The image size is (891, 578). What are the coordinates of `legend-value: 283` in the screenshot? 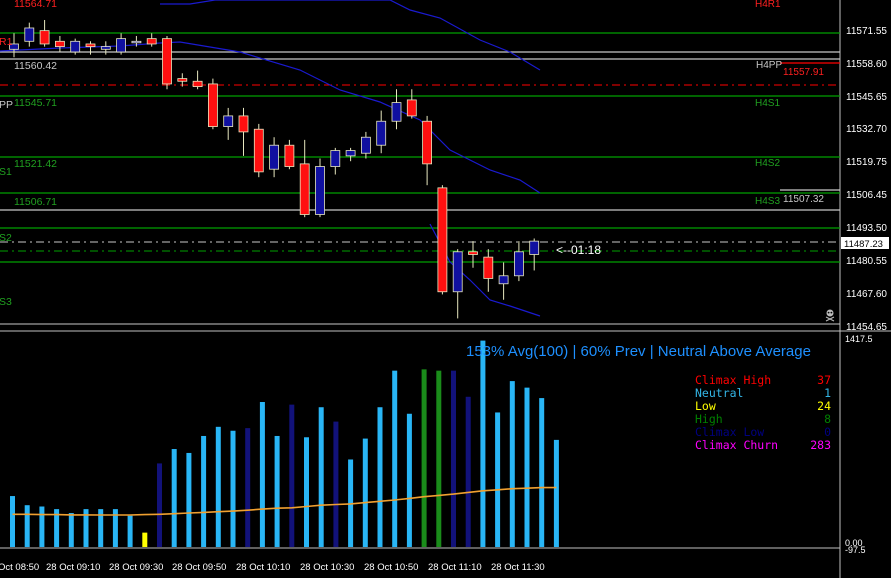 It's located at (820, 445).